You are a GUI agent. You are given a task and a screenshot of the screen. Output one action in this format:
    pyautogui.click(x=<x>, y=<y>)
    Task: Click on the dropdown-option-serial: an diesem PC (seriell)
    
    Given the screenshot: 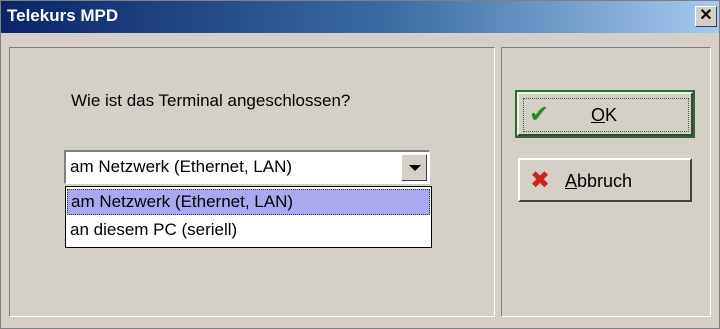 What is the action you would take?
    pyautogui.click(x=248, y=231)
    